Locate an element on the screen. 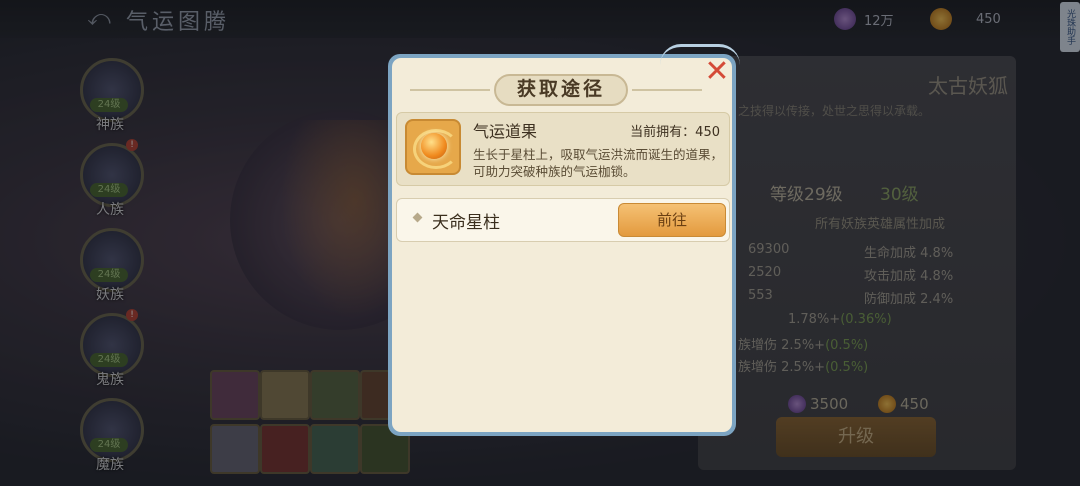 The height and width of the screenshot is (486, 1080). item-name: 气运道果 is located at coordinates (505, 131).